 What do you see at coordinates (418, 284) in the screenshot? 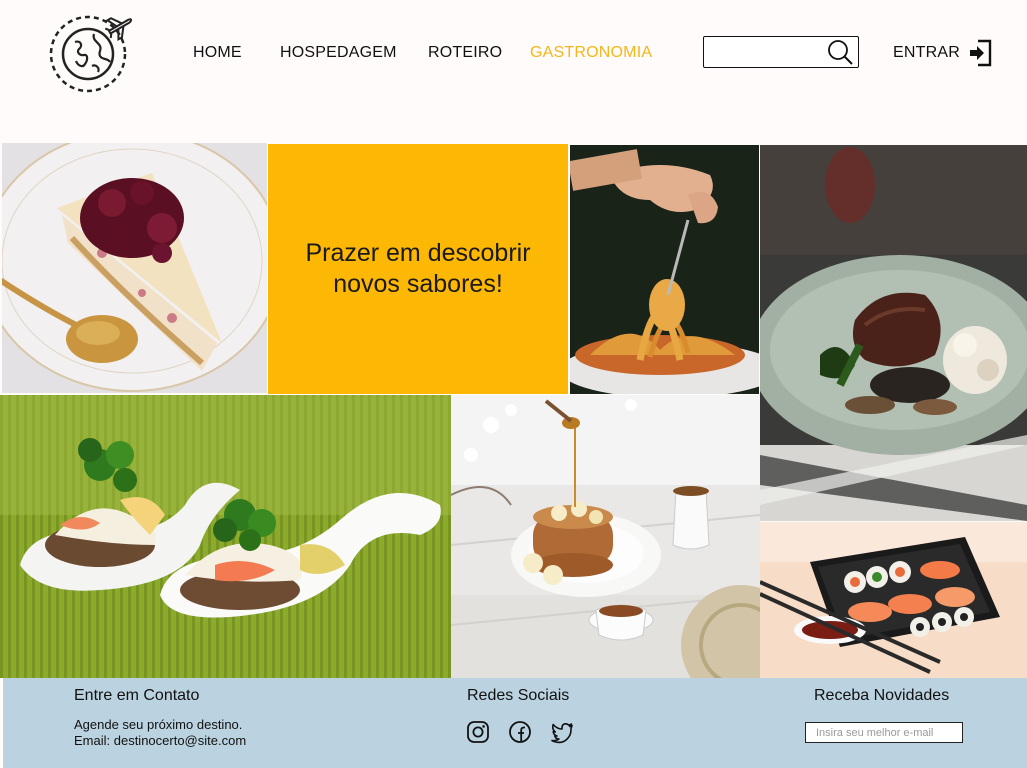
I see `feature-line-2: novos sabores!` at bounding box center [418, 284].